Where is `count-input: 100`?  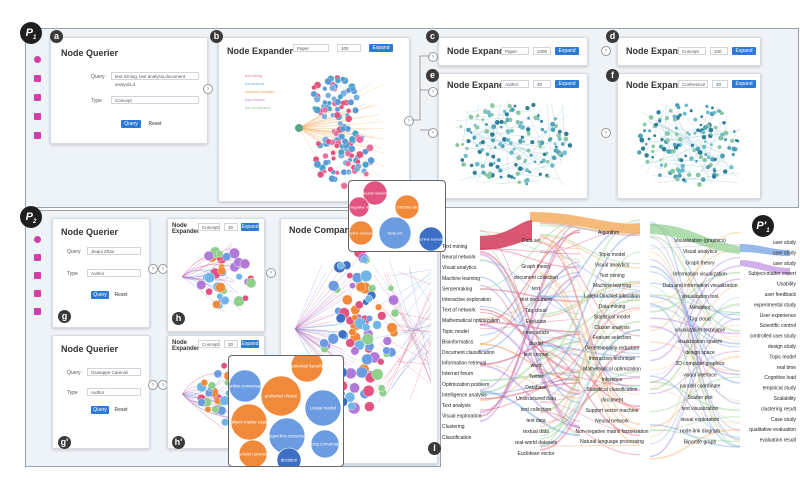
count-input: 100 is located at coordinates (719, 51).